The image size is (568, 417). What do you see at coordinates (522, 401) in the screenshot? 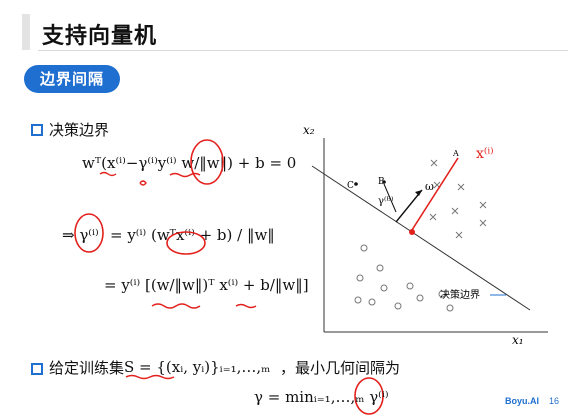
I see `brand-logo: Boyu.AI` at bounding box center [522, 401].